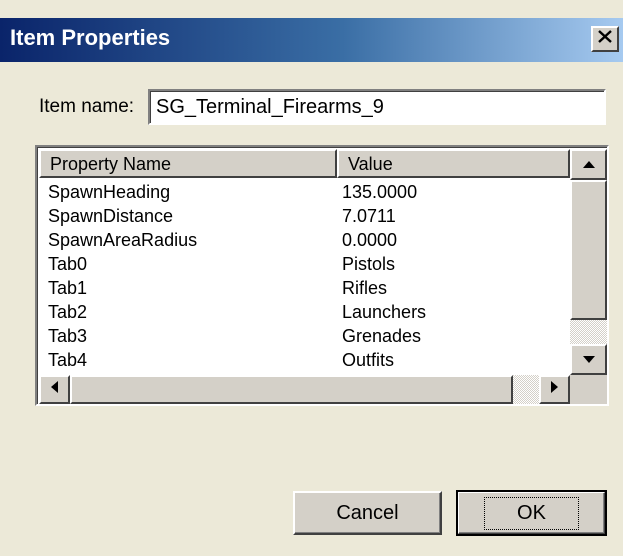  Describe the element at coordinates (68, 312) in the screenshot. I see `property-name: Tab2` at that location.